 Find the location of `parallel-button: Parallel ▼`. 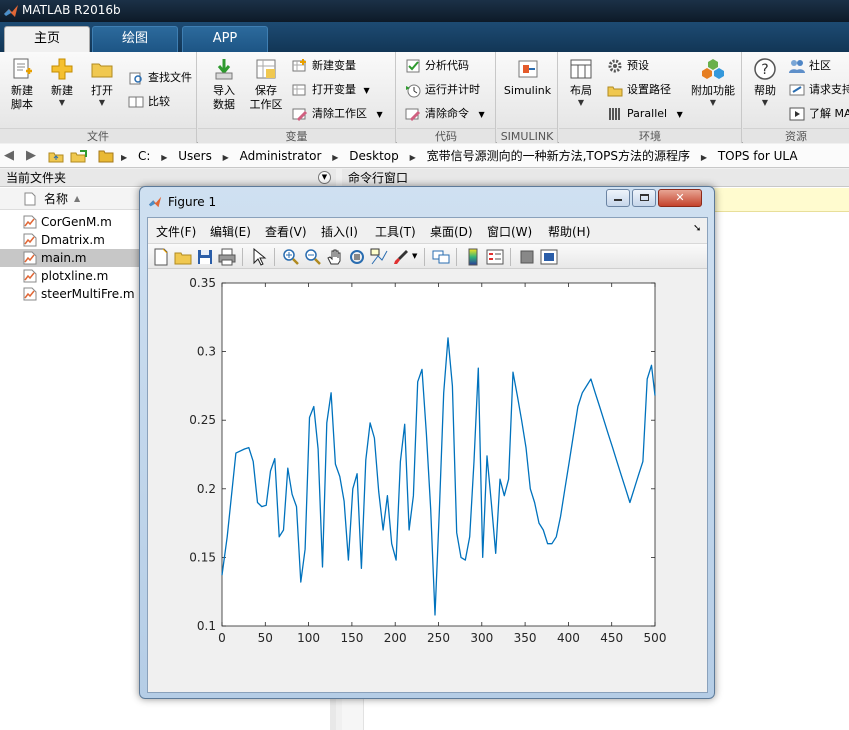

parallel-button: Parallel ▼ is located at coordinates (645, 114).